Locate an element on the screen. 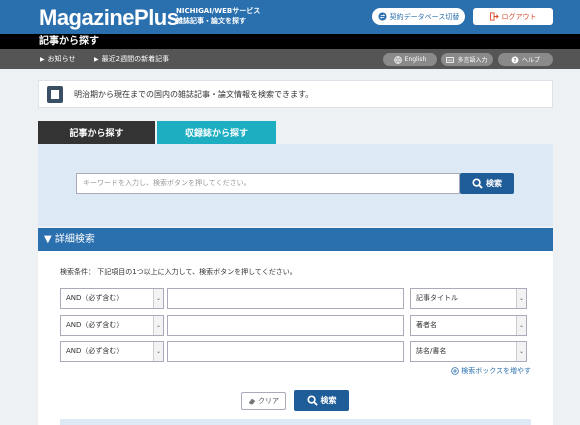 This screenshot has height=425, width=580. advanced-search-toggle: ▼ 詳細検索 is located at coordinates (295, 239).